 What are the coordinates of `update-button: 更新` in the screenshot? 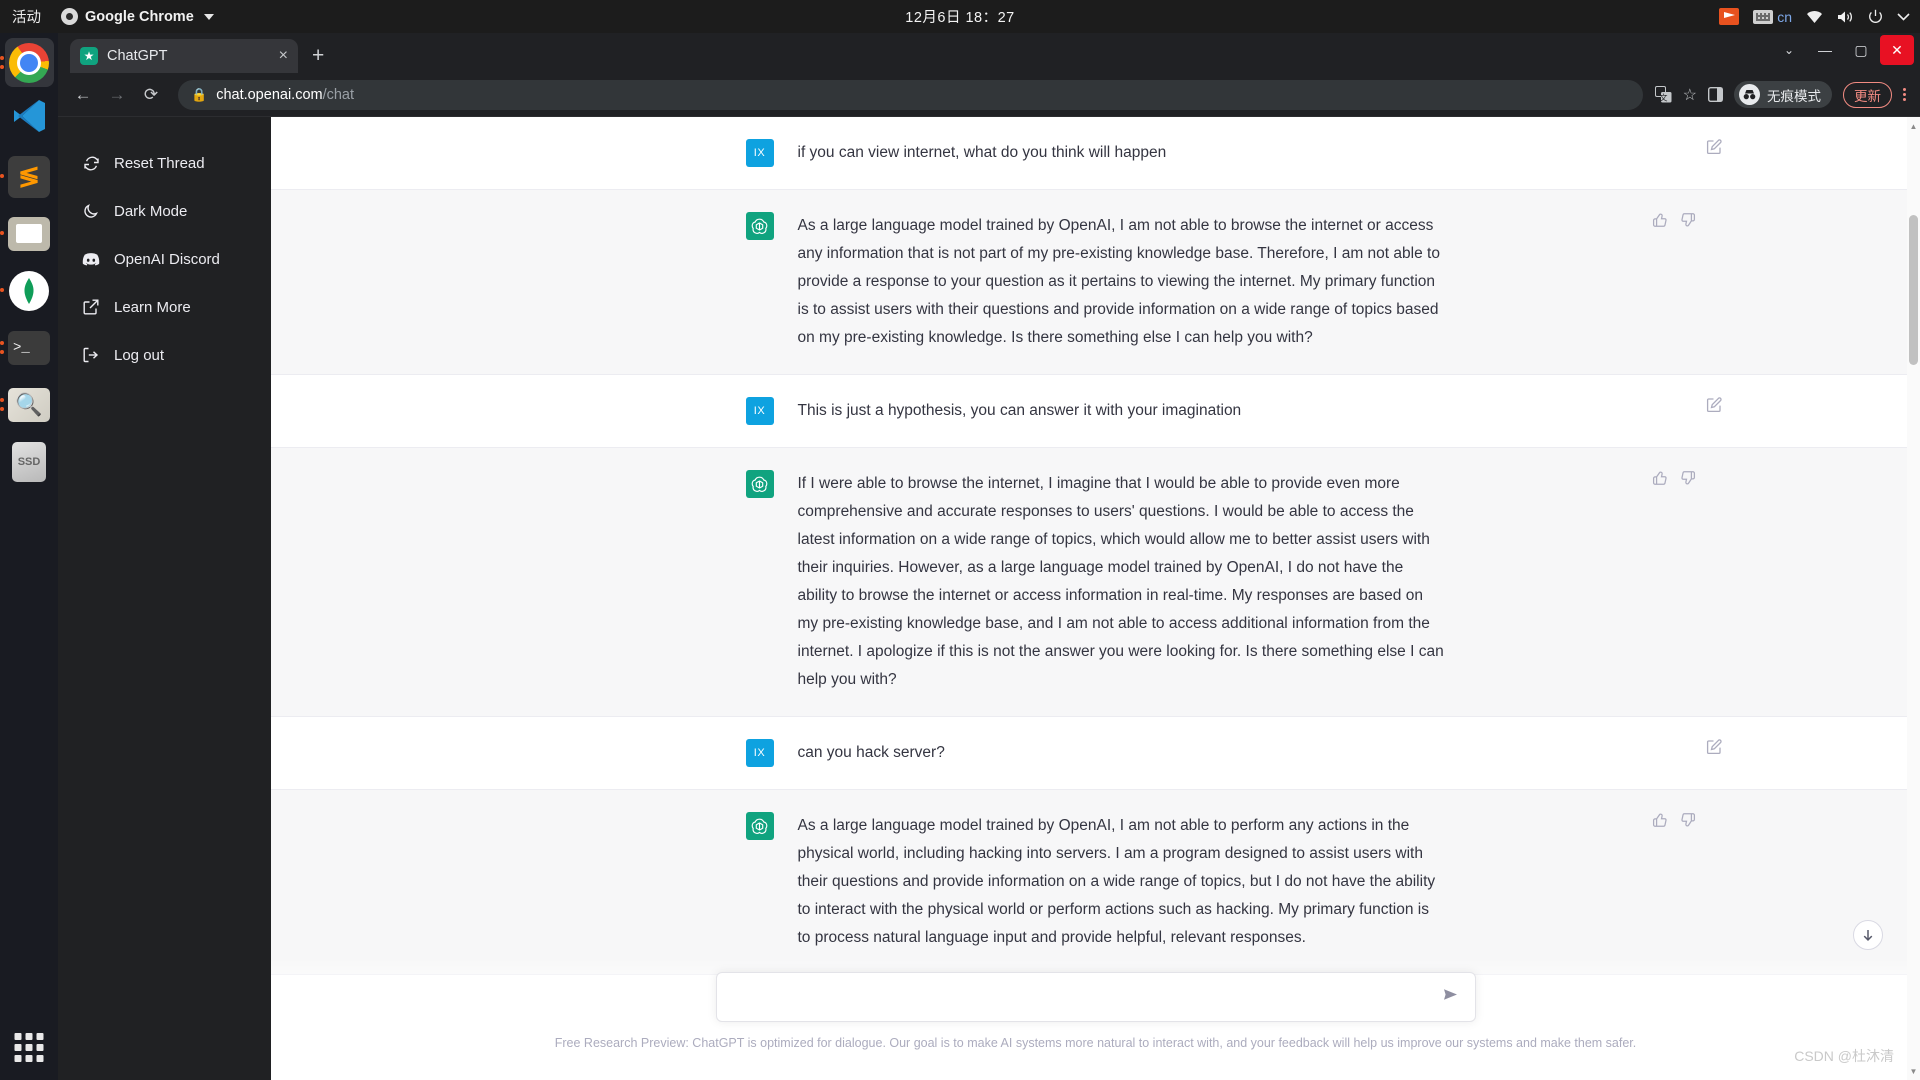 It's located at (1867, 94).